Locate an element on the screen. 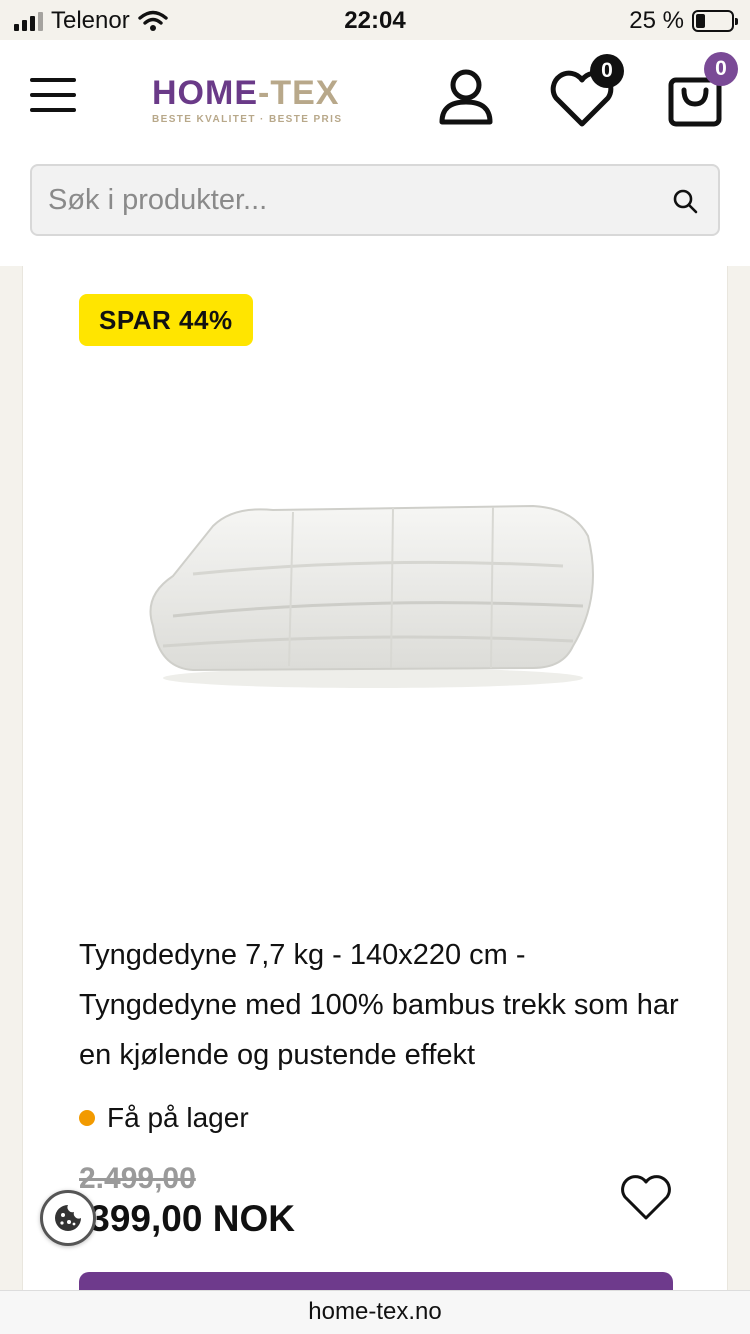  site-logo: HOME-TEX BESTE KVALITET · BESTE PRIS is located at coordinates (250, 99).